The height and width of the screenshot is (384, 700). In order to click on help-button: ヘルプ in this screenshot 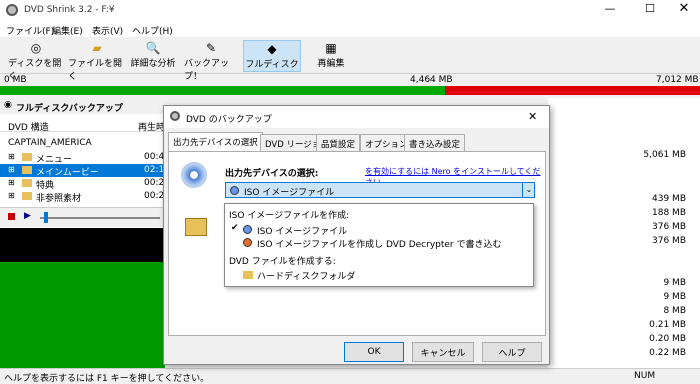, I will do `click(512, 352)`.